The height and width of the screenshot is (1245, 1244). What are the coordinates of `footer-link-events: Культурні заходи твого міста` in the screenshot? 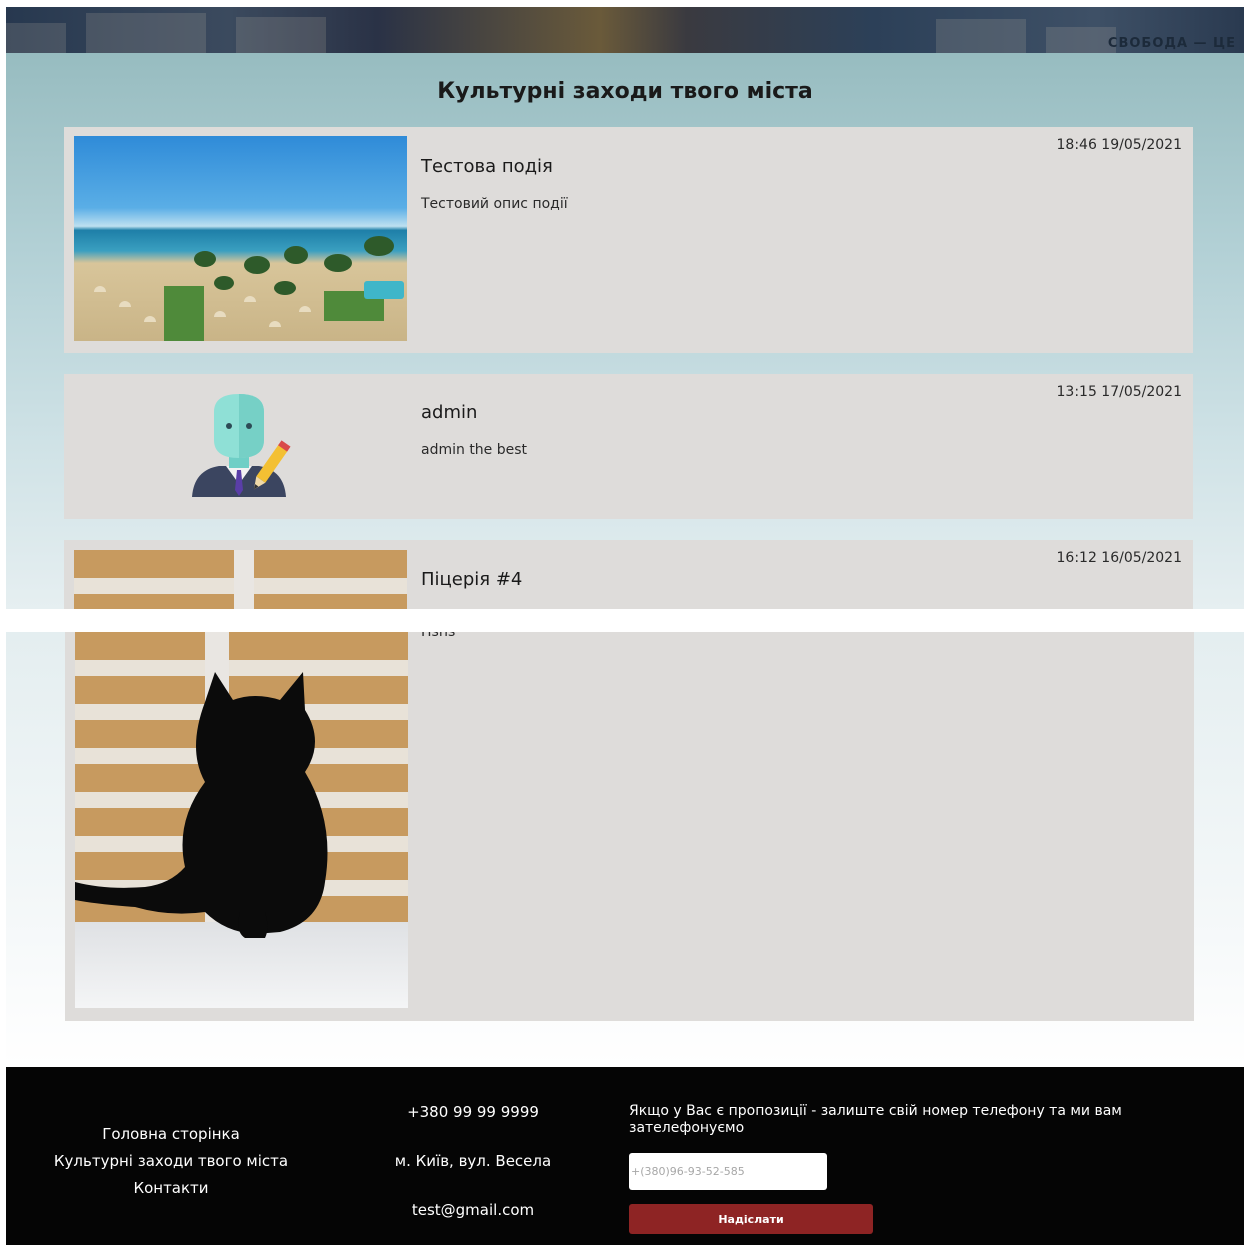 It's located at (171, 1161).